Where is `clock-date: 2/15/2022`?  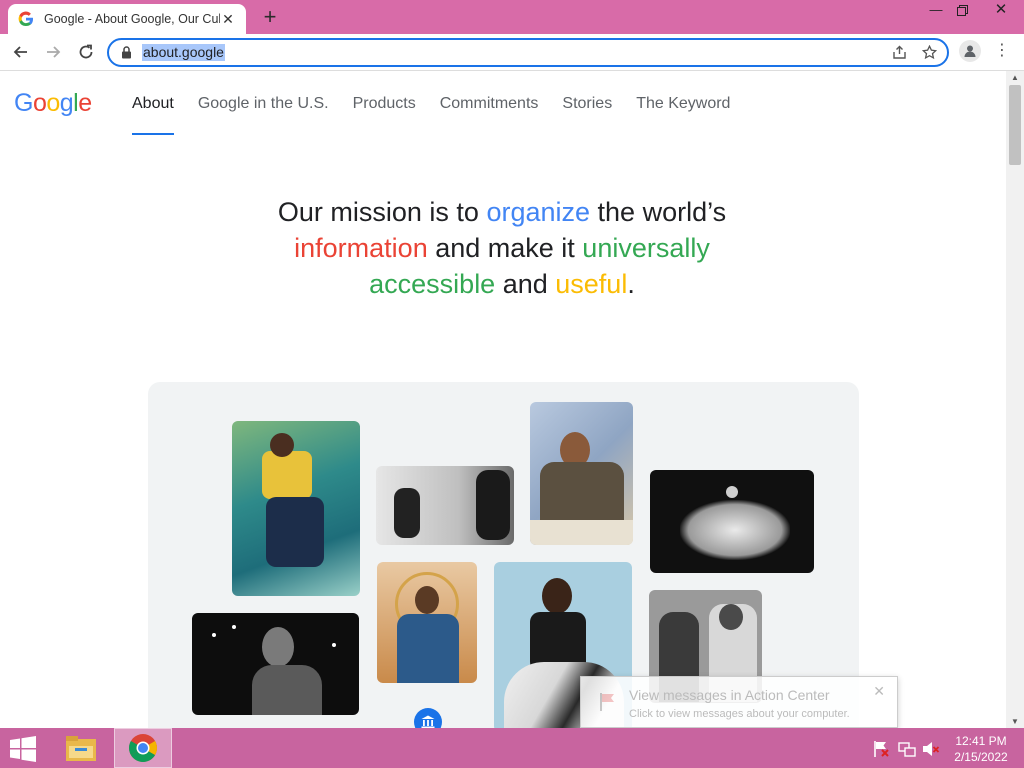 clock-date: 2/15/2022 is located at coordinates (981, 757).